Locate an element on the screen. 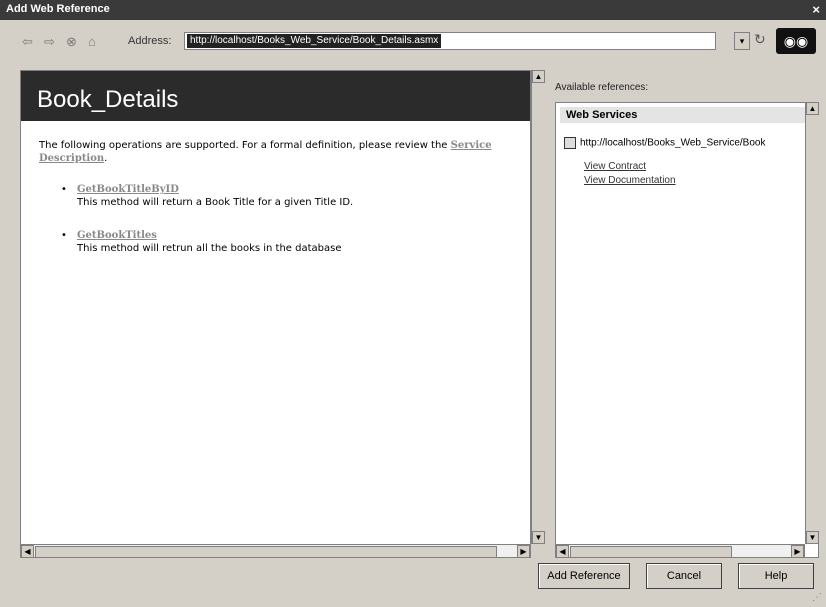 Image resolution: width=826 pixels, height=607 pixels. view-documentation-link: View Documentation is located at coordinates (630, 180).